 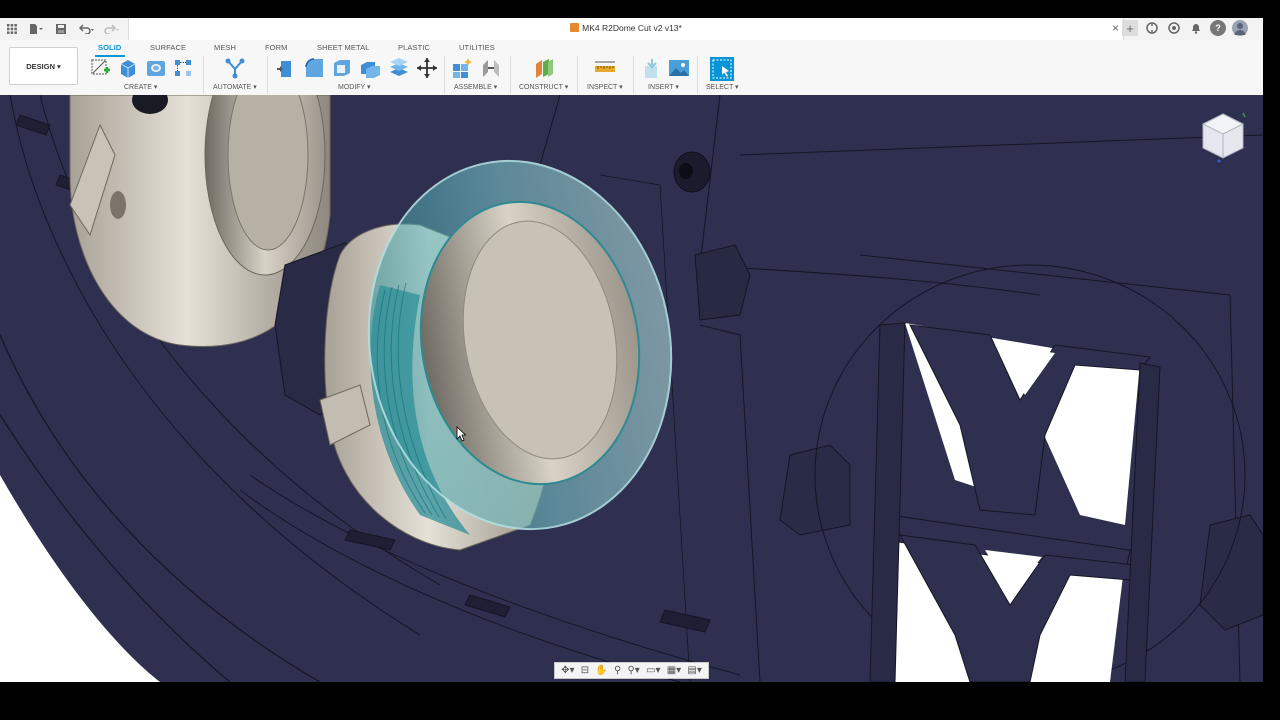 What do you see at coordinates (342, 68) in the screenshot?
I see `shell-icon` at bounding box center [342, 68].